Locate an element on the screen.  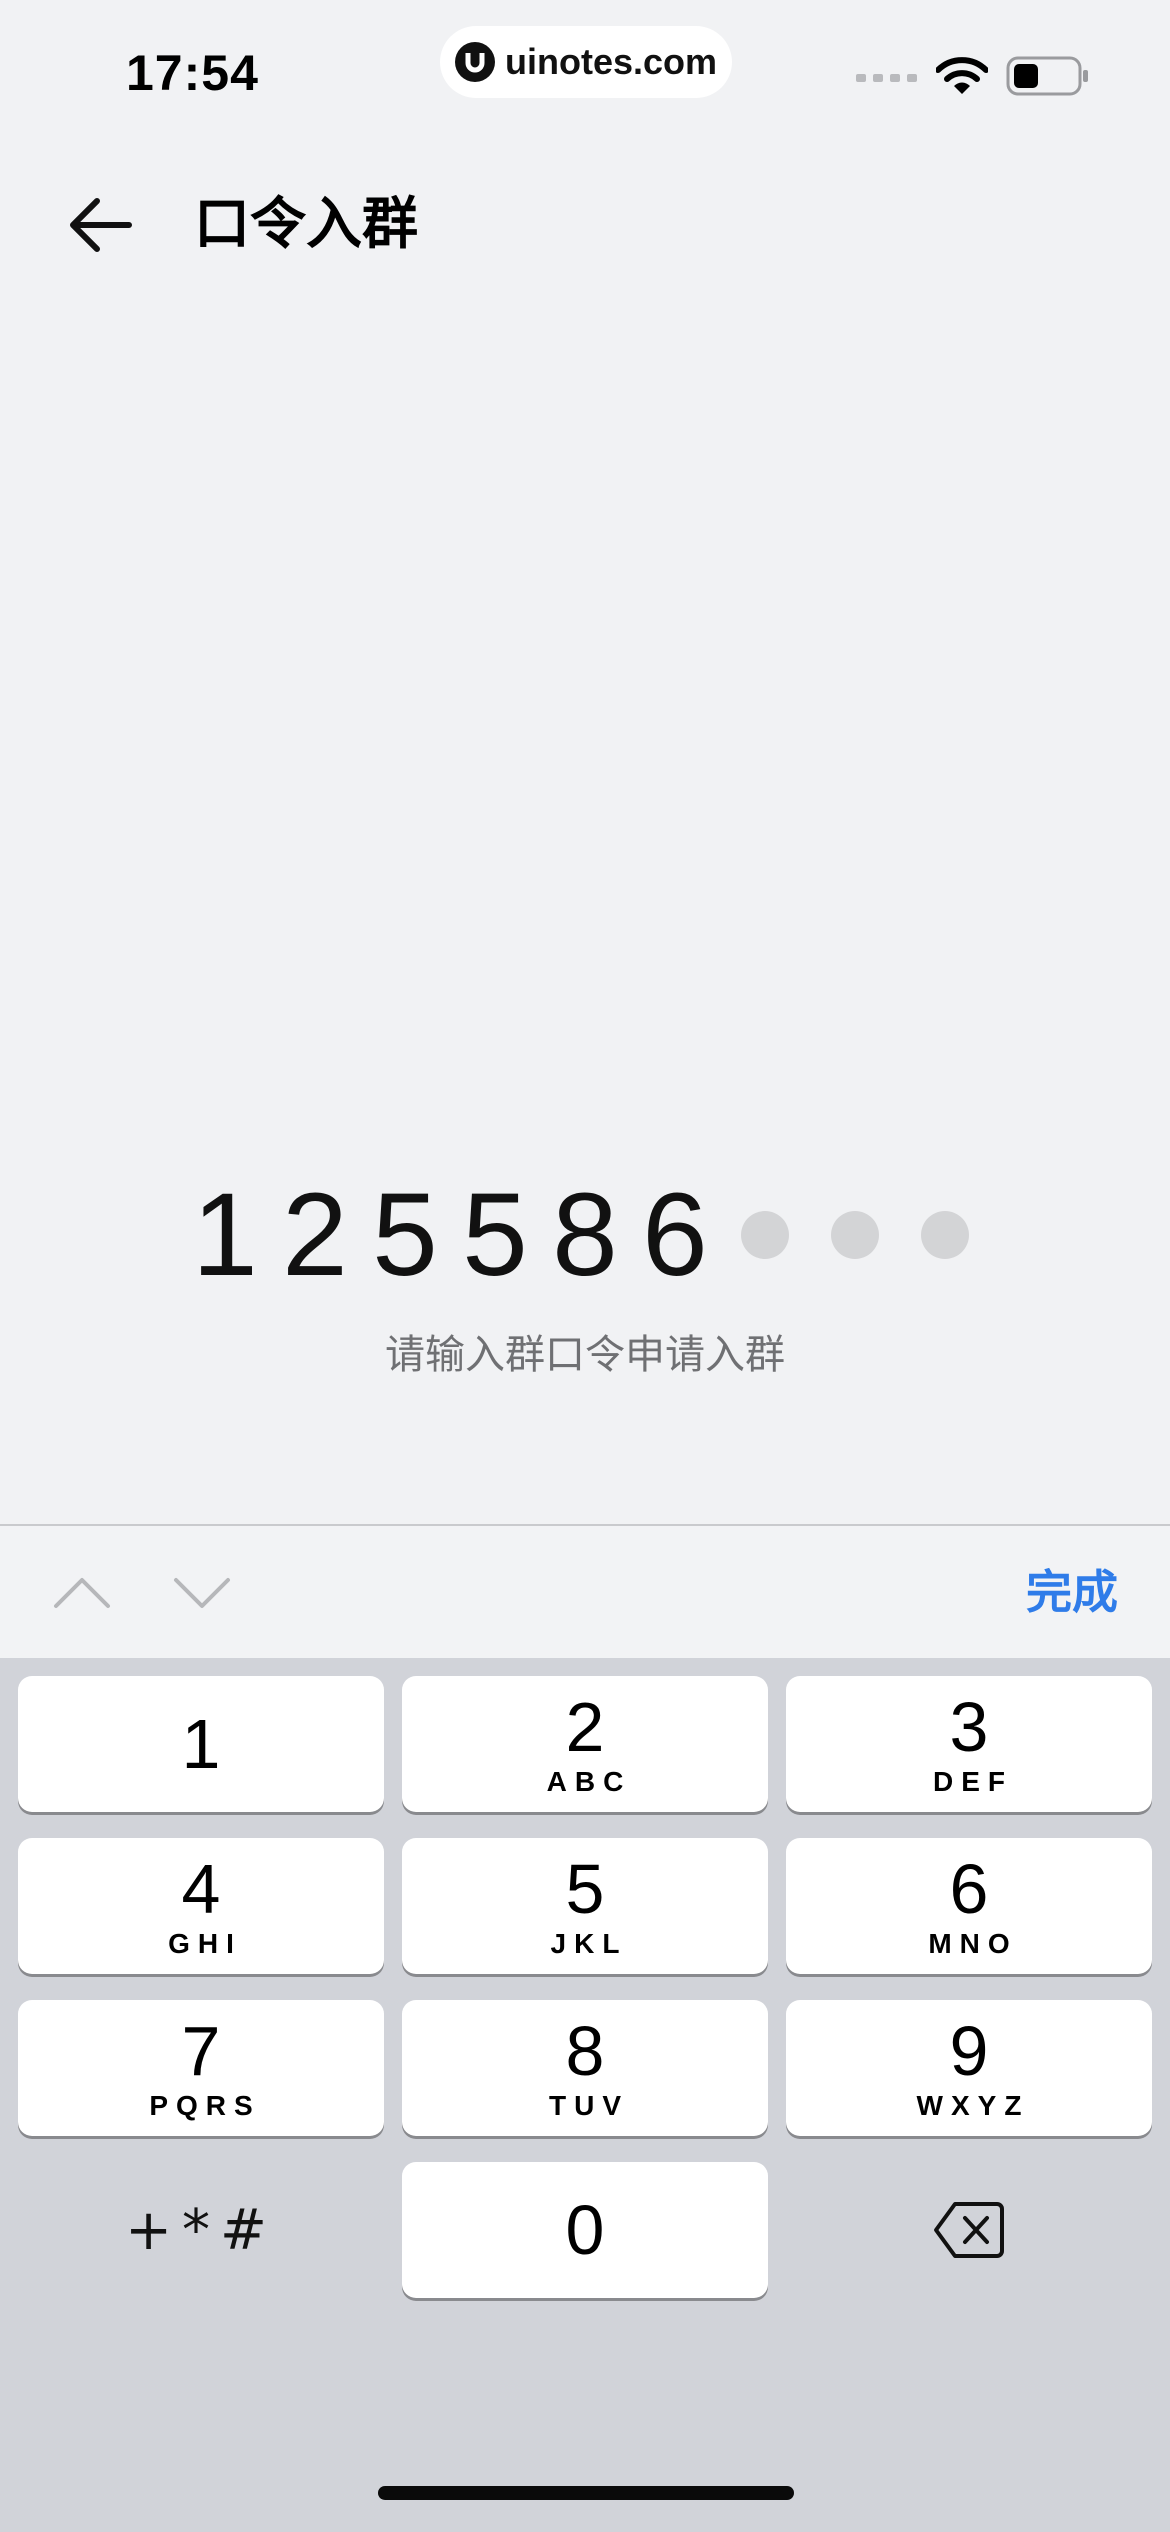
key-0: 0 is located at coordinates (585, 2230).